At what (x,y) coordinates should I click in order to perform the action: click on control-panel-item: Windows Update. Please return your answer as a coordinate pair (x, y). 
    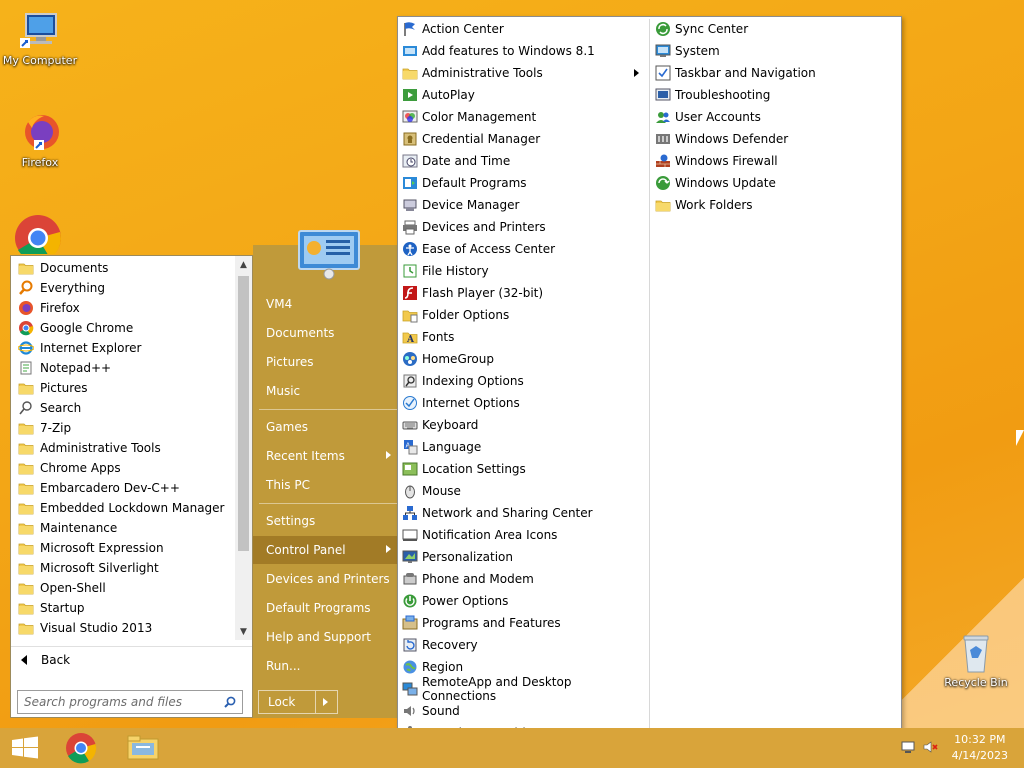
    Looking at the image, I should click on (776, 183).